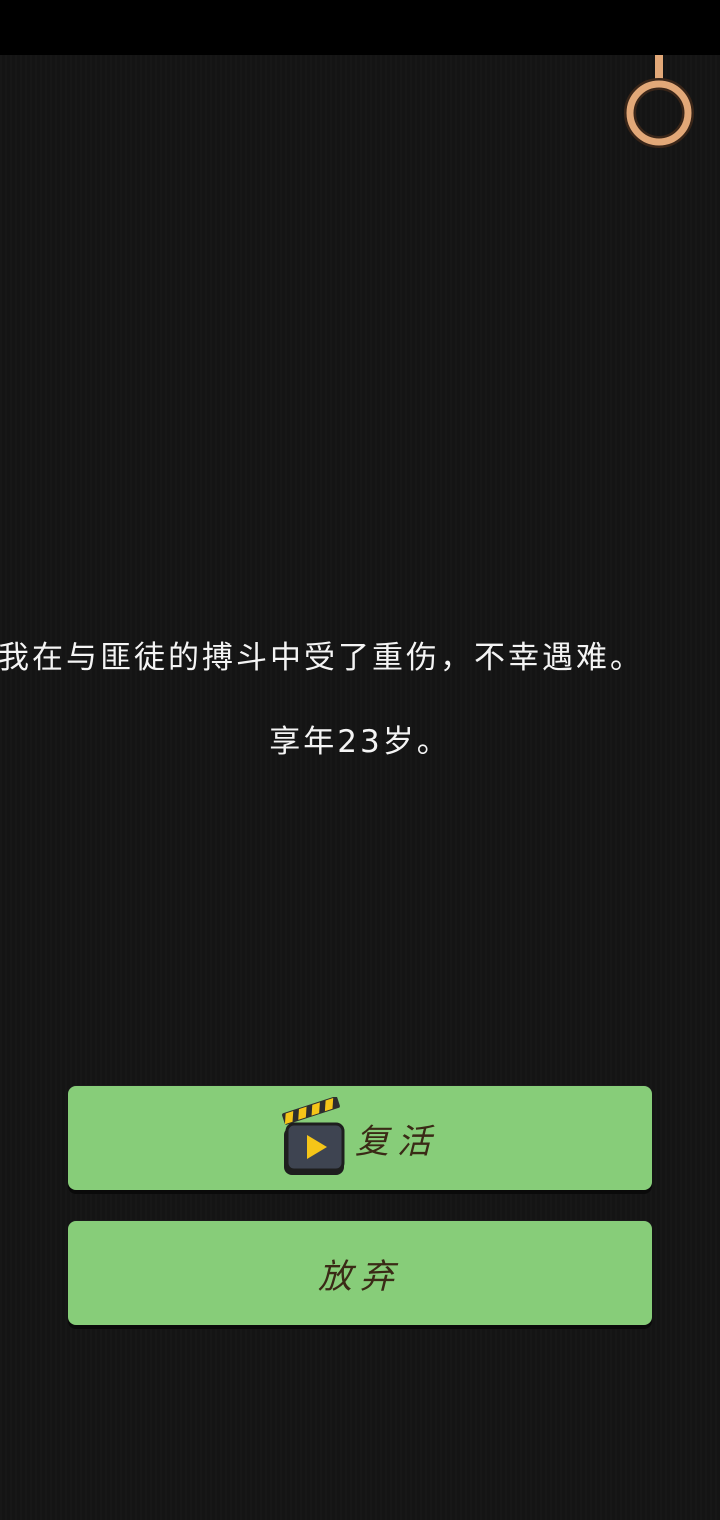  I want to click on video-ad-icon, so click(313, 1136).